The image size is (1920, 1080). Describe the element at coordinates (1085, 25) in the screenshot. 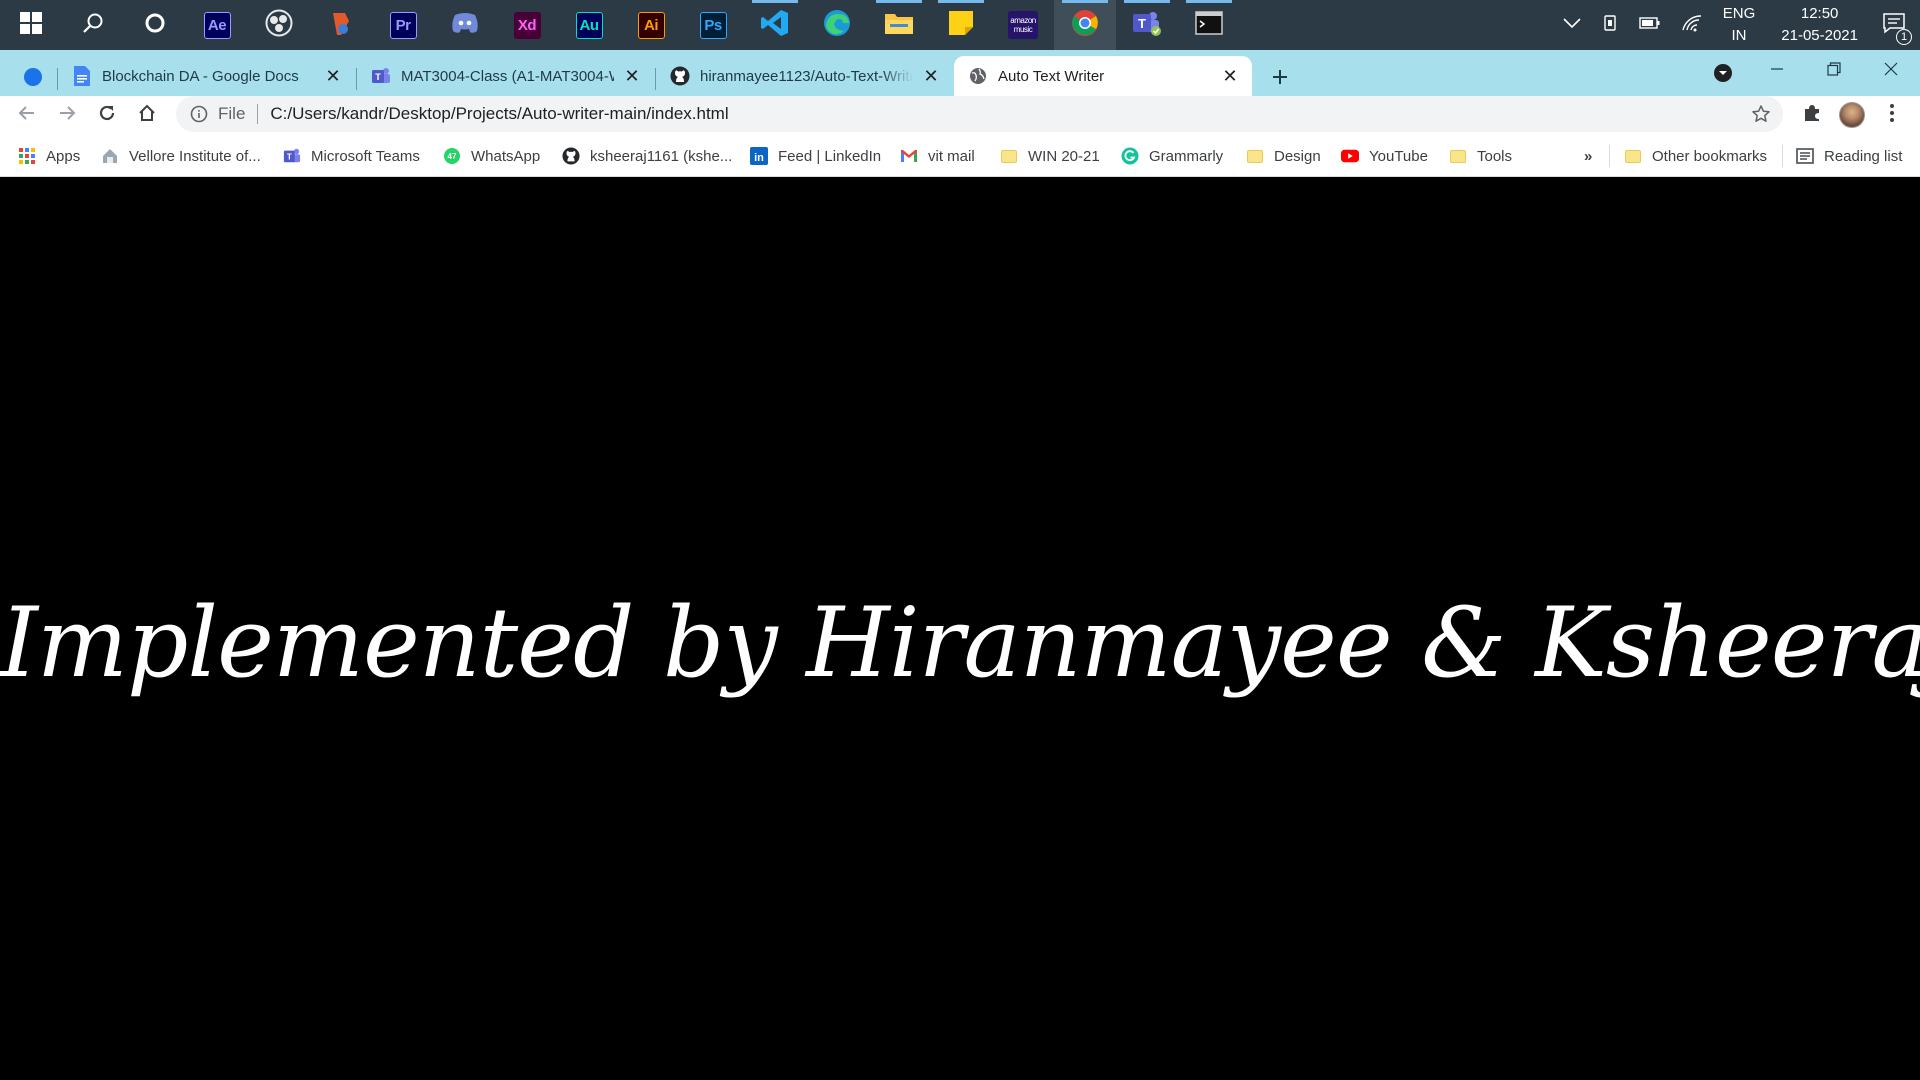

I see `taskbar-app-chrome` at that location.